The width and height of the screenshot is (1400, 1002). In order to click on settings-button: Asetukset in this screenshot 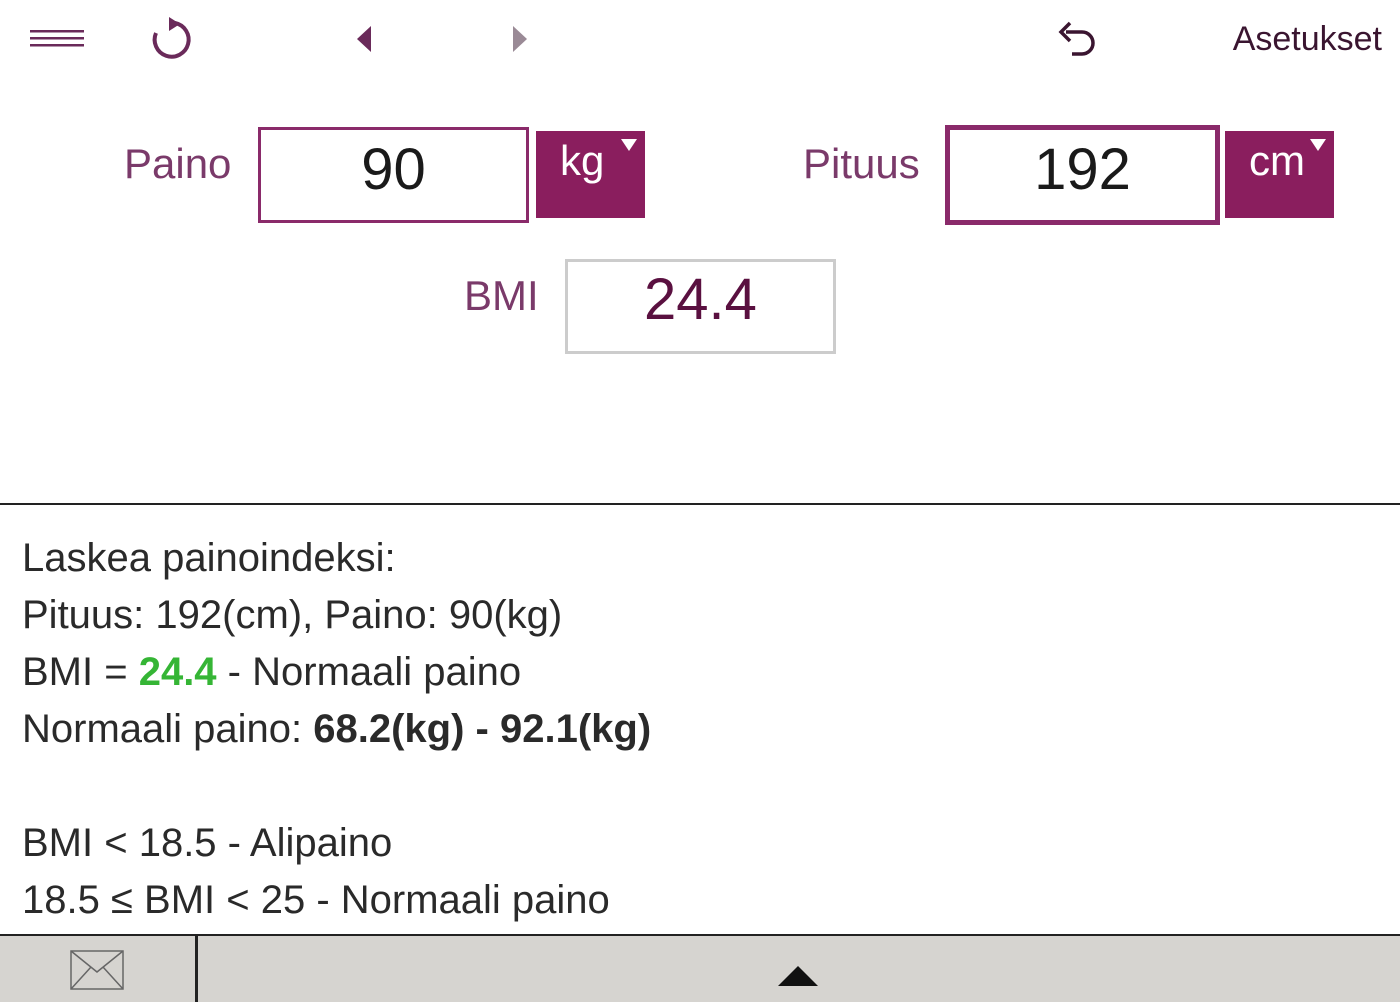, I will do `click(1307, 39)`.